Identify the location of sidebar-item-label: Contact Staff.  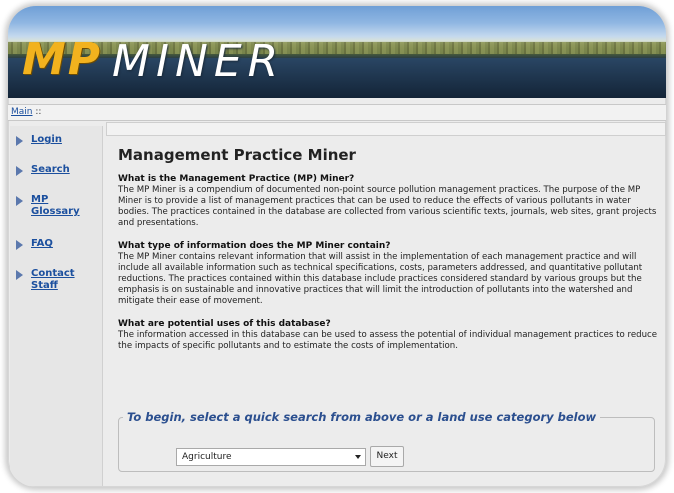
(54, 280).